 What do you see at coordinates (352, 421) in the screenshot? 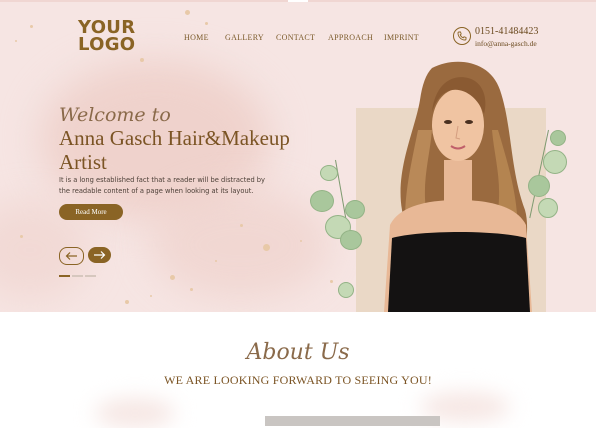
I see `about-image` at bounding box center [352, 421].